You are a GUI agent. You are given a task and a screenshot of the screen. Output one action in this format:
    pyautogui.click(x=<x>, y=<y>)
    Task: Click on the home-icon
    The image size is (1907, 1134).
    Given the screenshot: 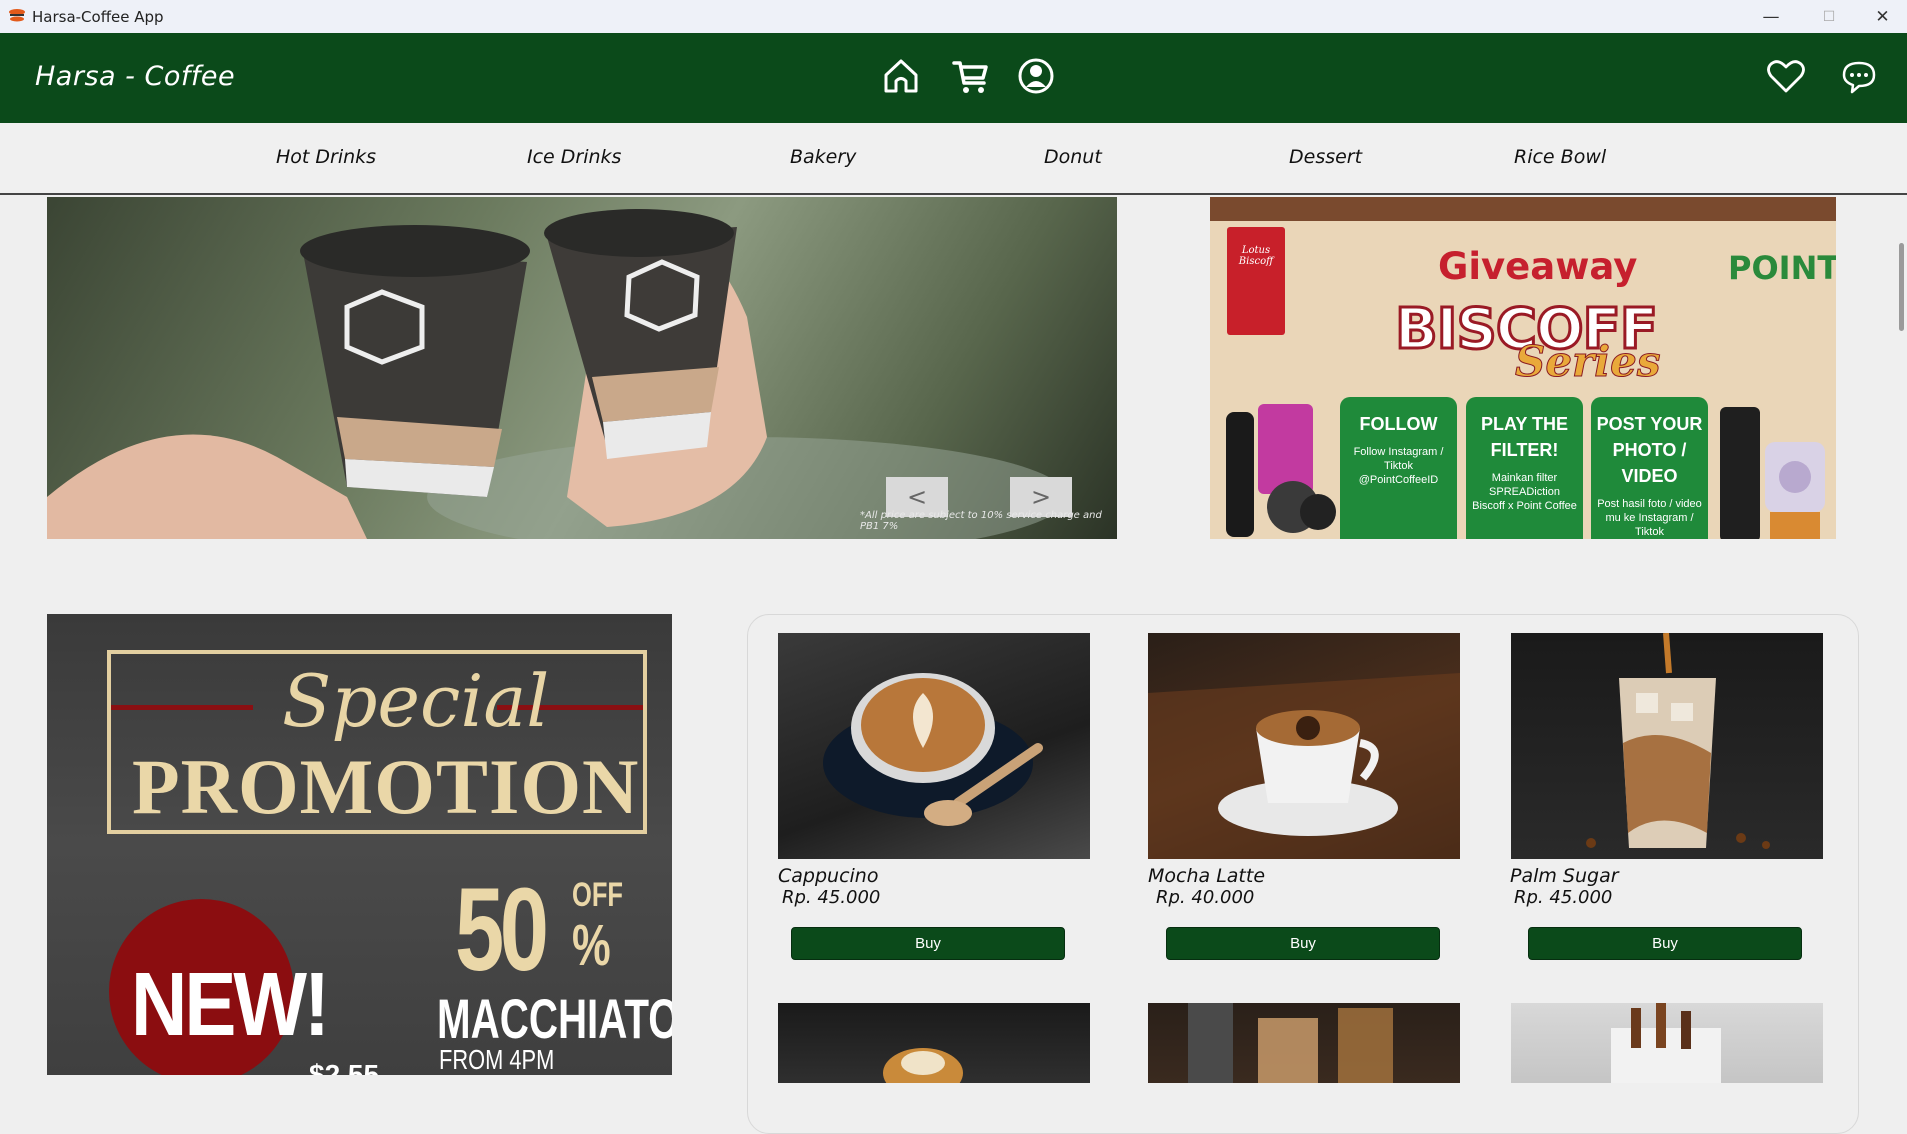 What is the action you would take?
    pyautogui.click(x=901, y=76)
    